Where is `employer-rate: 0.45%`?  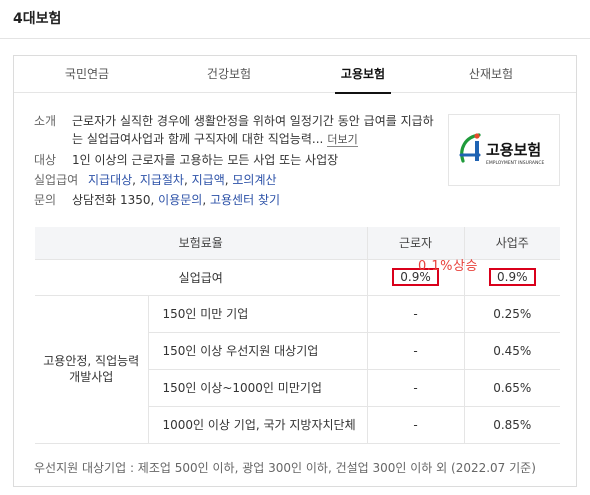 employer-rate: 0.45% is located at coordinates (512, 351).